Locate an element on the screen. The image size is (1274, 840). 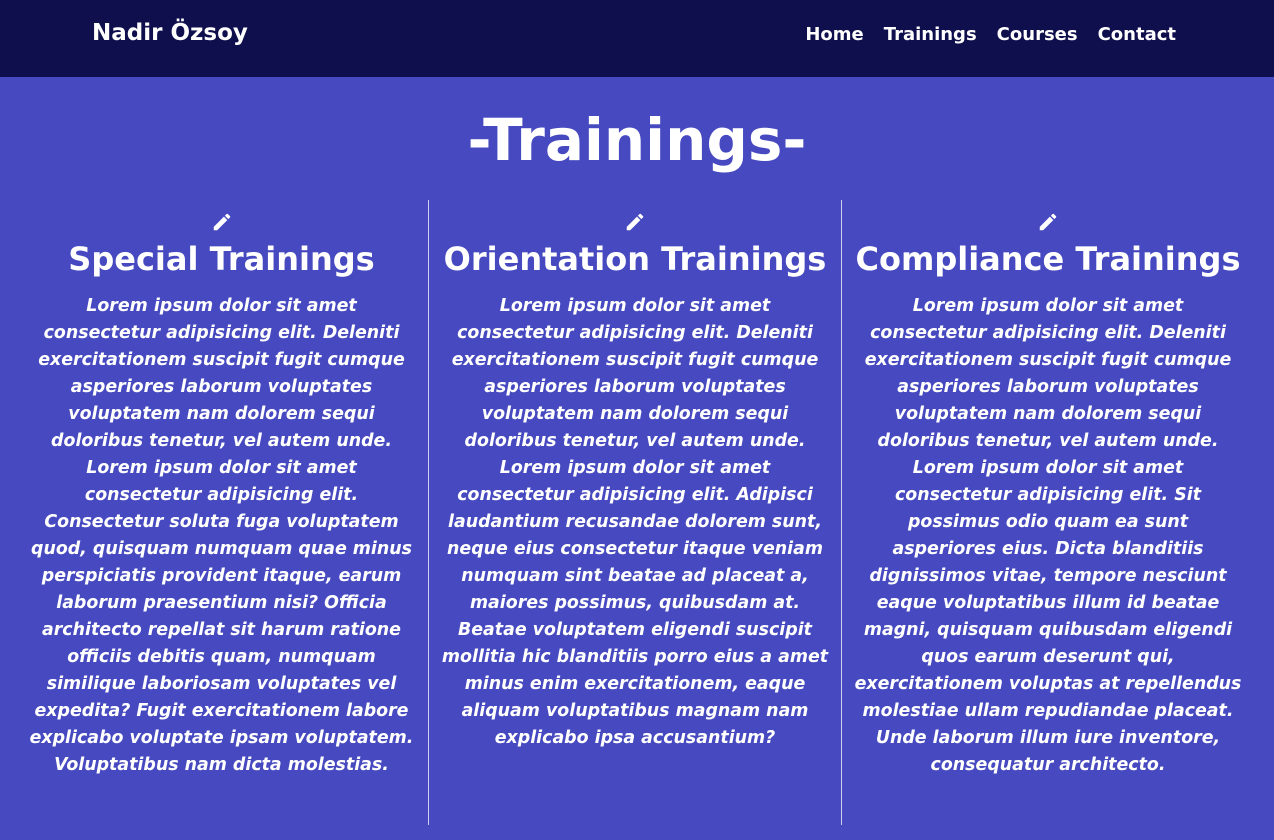
page-title: -Trainings- is located at coordinates (637, 140).